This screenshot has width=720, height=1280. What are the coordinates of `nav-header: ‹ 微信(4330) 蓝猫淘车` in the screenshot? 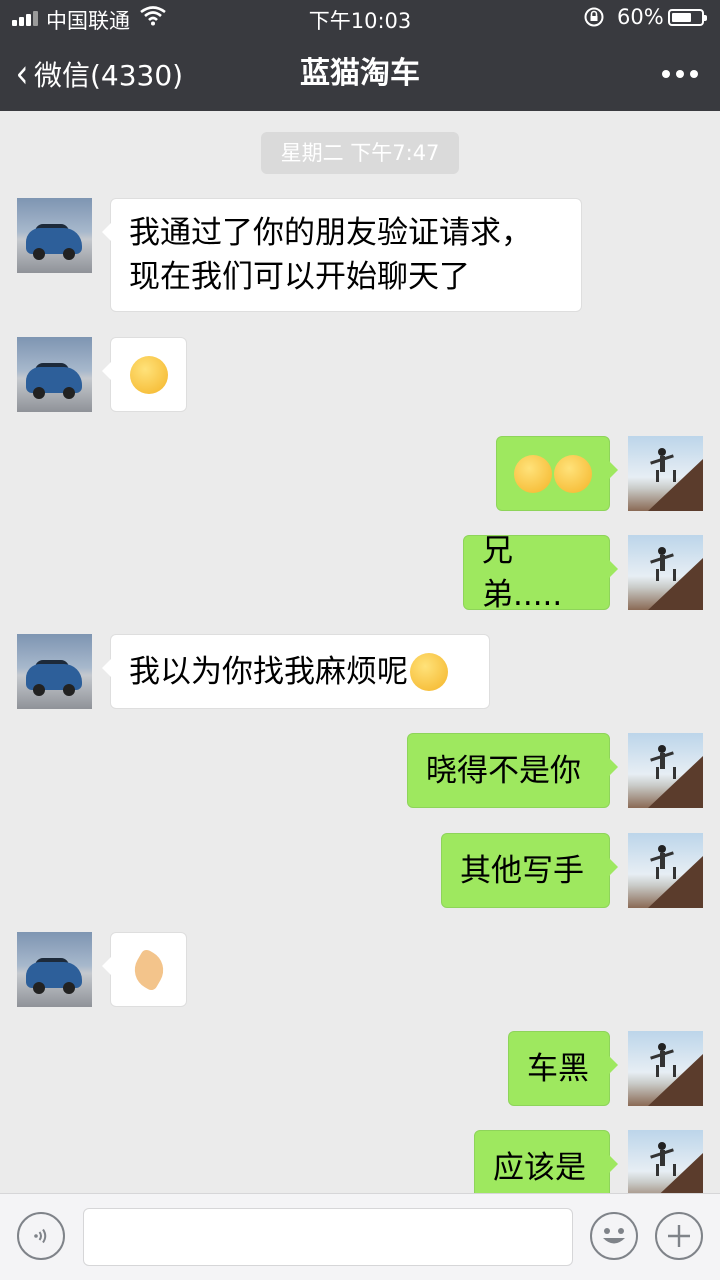 It's located at (360, 73).